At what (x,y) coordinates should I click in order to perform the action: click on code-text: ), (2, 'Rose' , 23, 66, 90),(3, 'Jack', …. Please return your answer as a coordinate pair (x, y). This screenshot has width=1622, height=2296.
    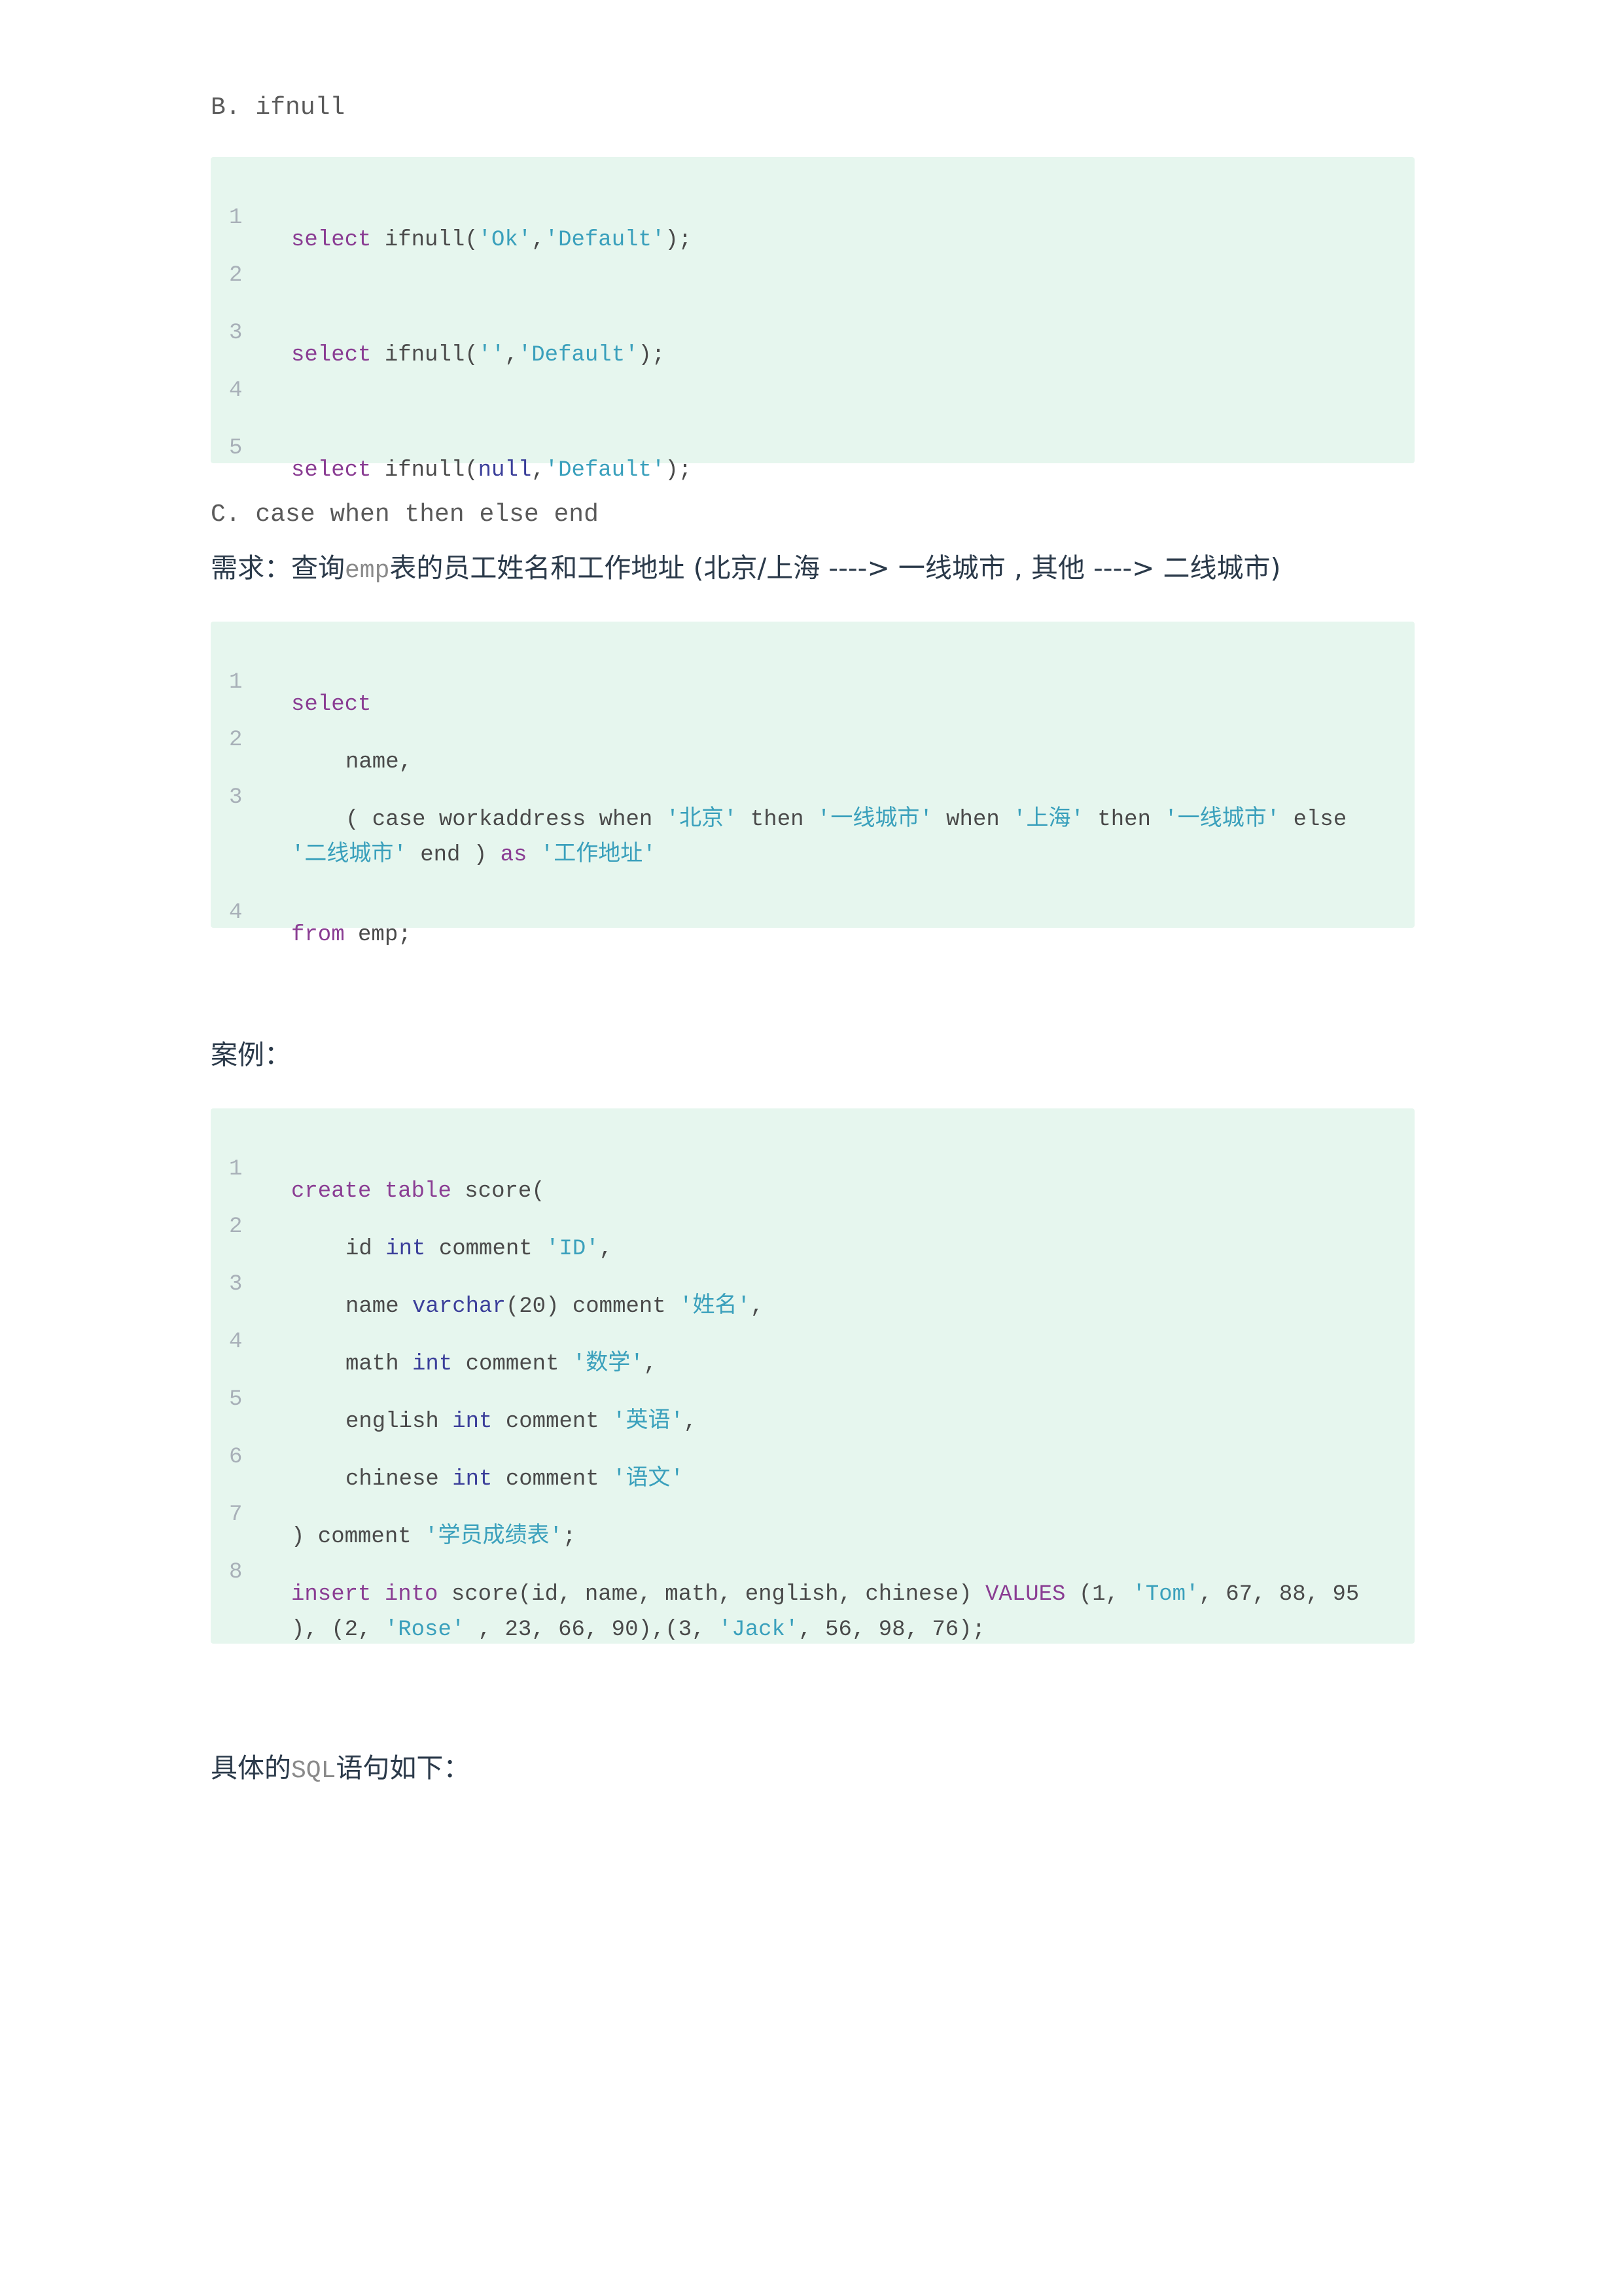
    Looking at the image, I should click on (638, 1630).